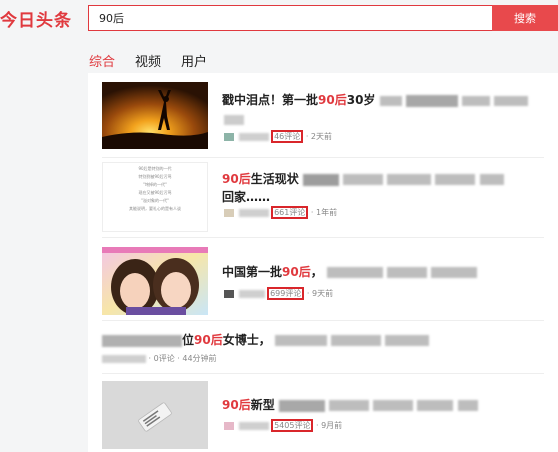  What do you see at coordinates (332, 425) in the screenshot?
I see `publish-time: 9月前` at bounding box center [332, 425].